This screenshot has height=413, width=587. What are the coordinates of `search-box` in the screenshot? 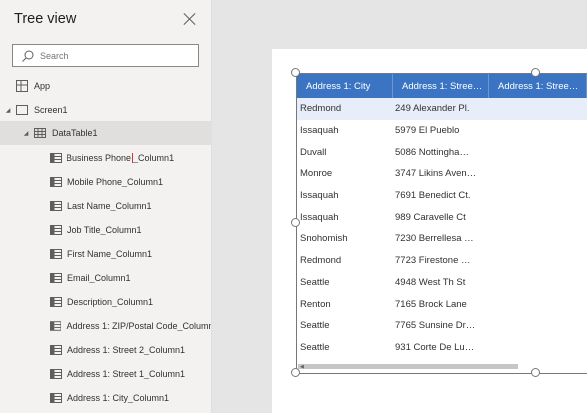 It's located at (105, 55).